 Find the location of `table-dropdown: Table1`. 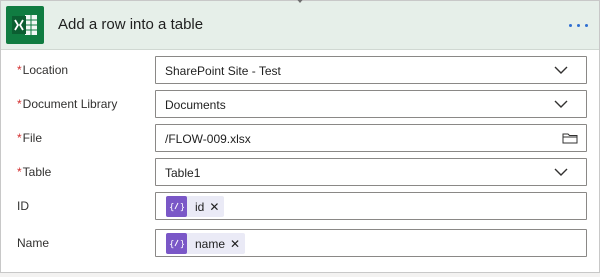

table-dropdown: Table1 is located at coordinates (371, 172).